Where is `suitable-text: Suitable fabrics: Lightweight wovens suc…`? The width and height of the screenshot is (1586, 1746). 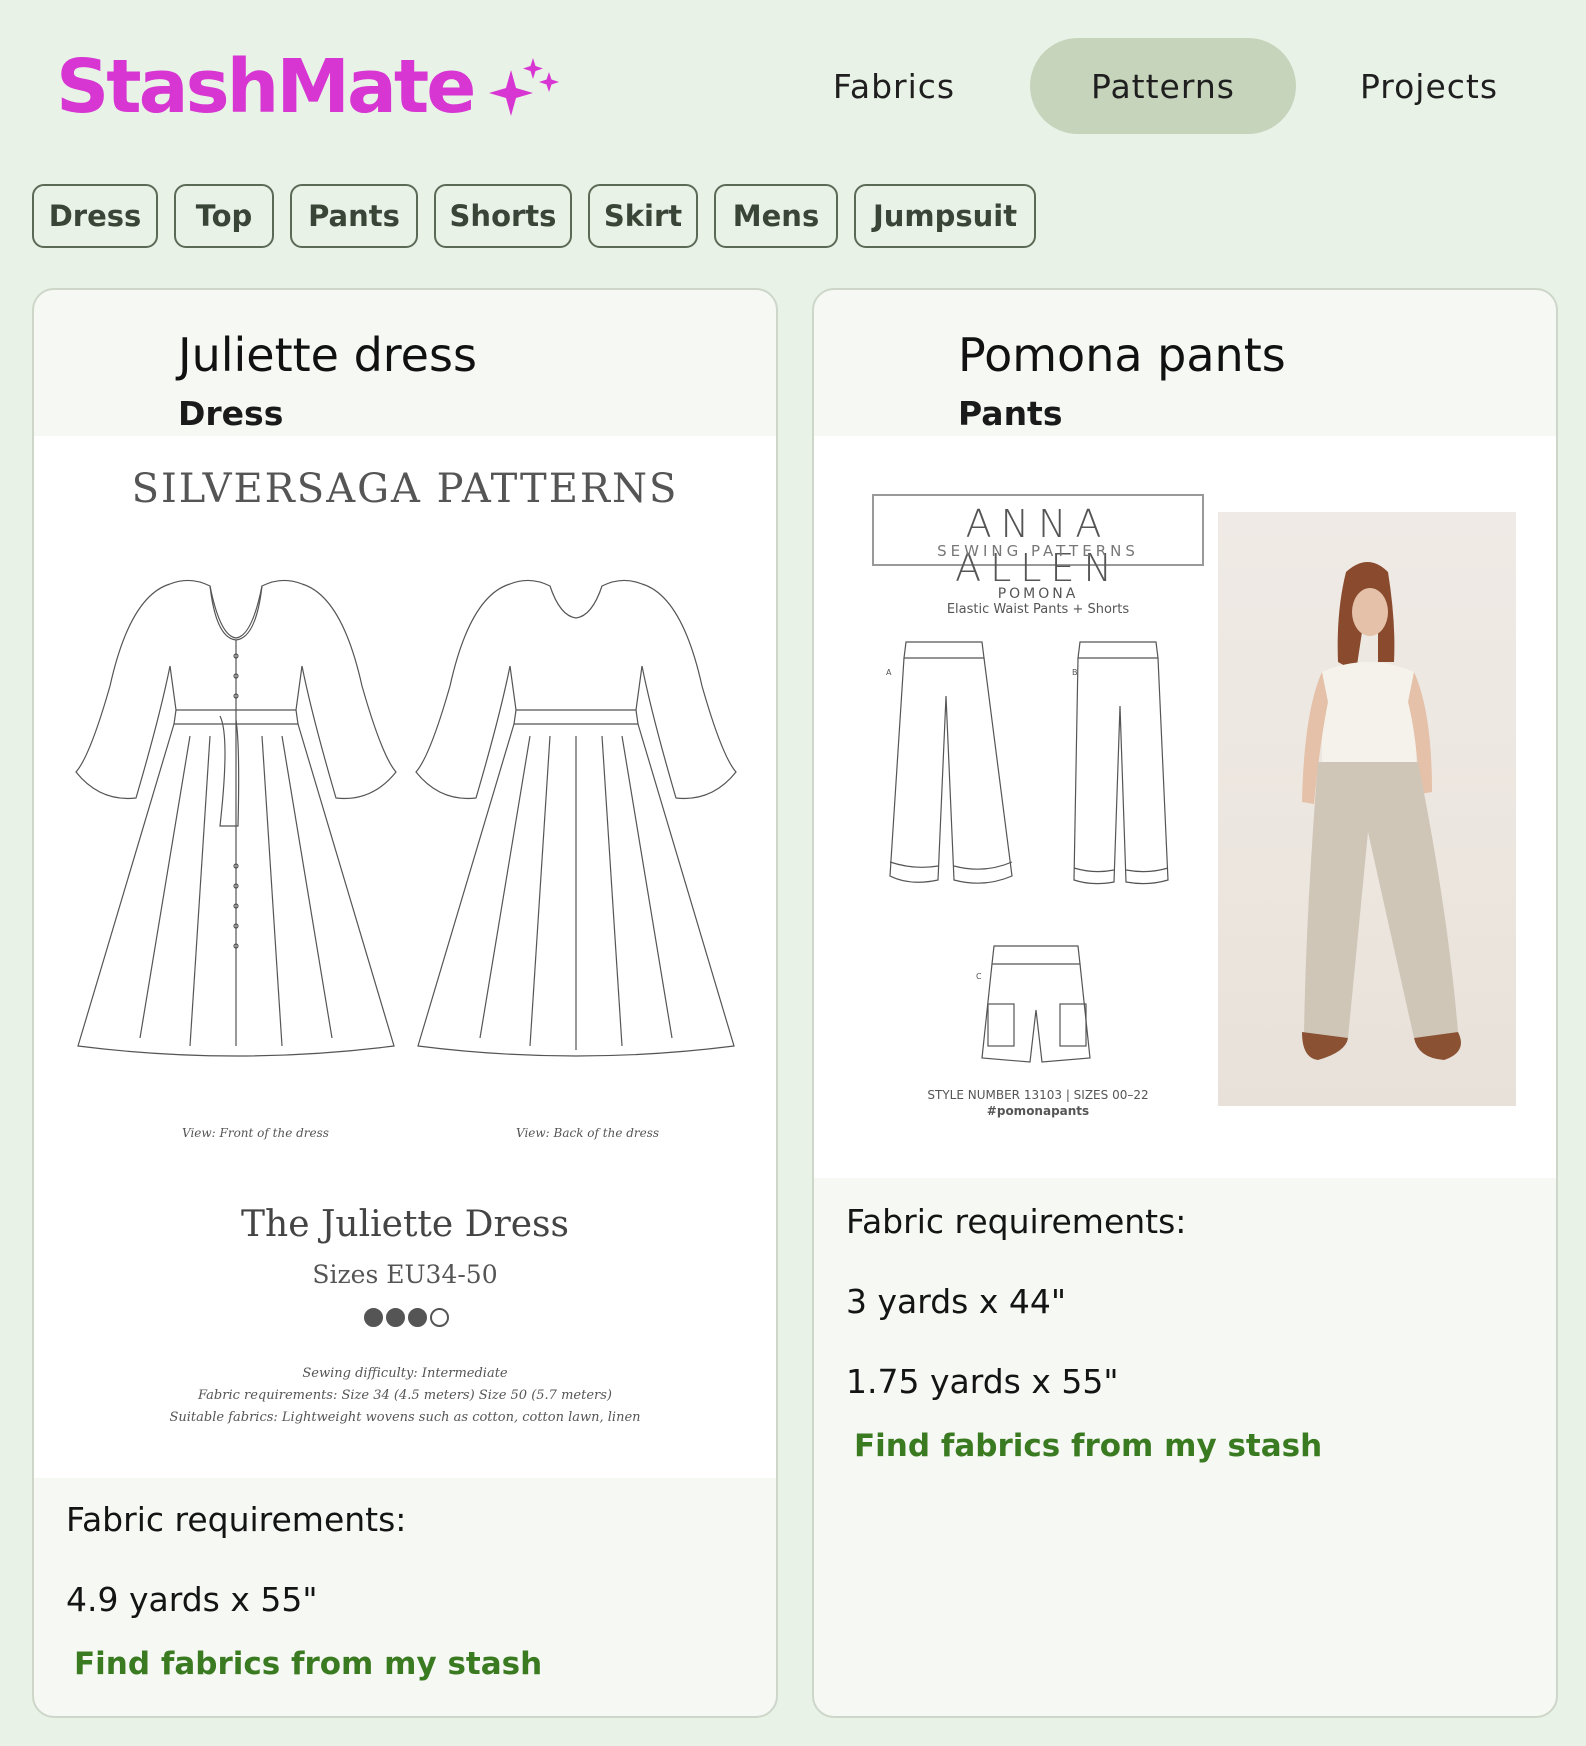
suitable-text: Suitable fabrics: Lightweight wovens suc… is located at coordinates (405, 1417).